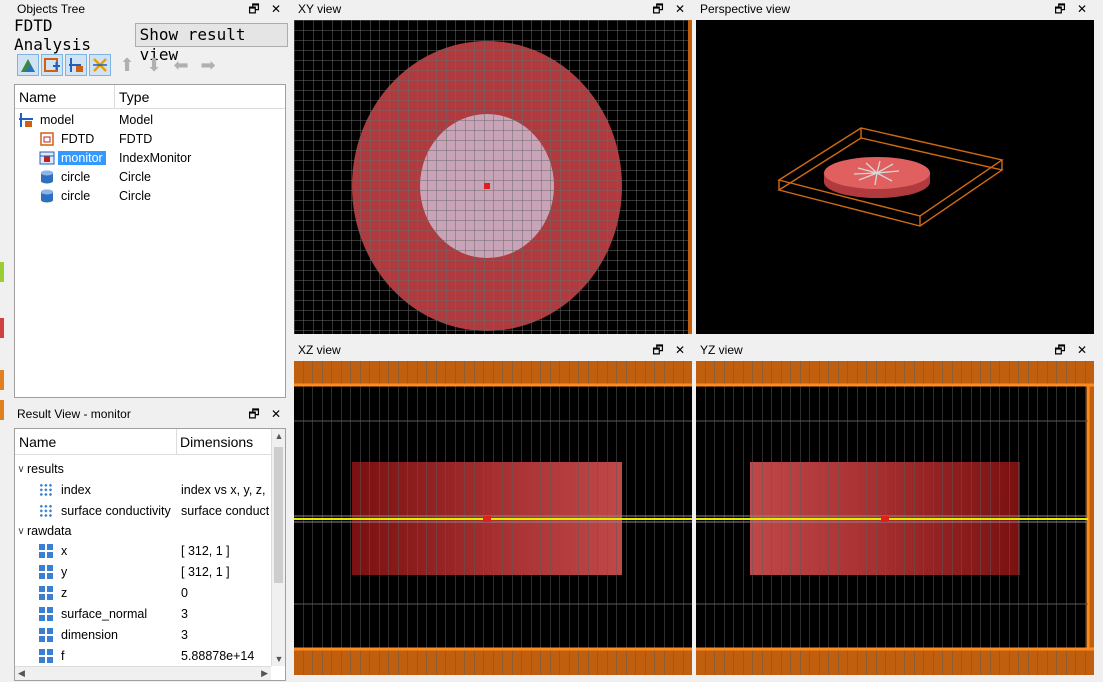 The width and height of the screenshot is (1103, 682). I want to click on result-view-title: Result View - monitor, so click(150, 414).